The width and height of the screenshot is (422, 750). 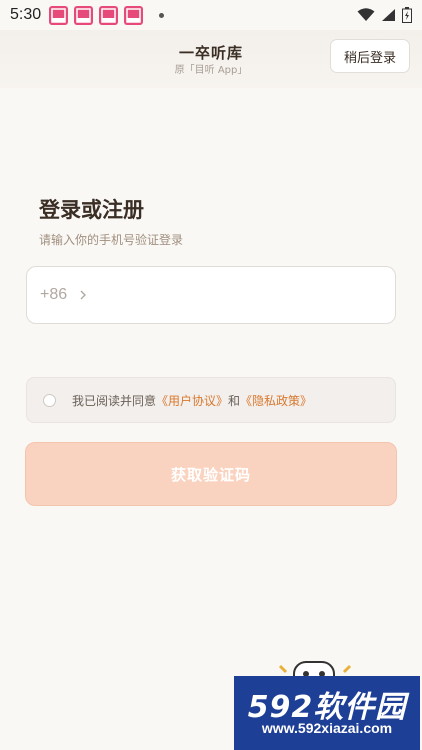 What do you see at coordinates (26, 14) in the screenshot?
I see `status-time: 5:30` at bounding box center [26, 14].